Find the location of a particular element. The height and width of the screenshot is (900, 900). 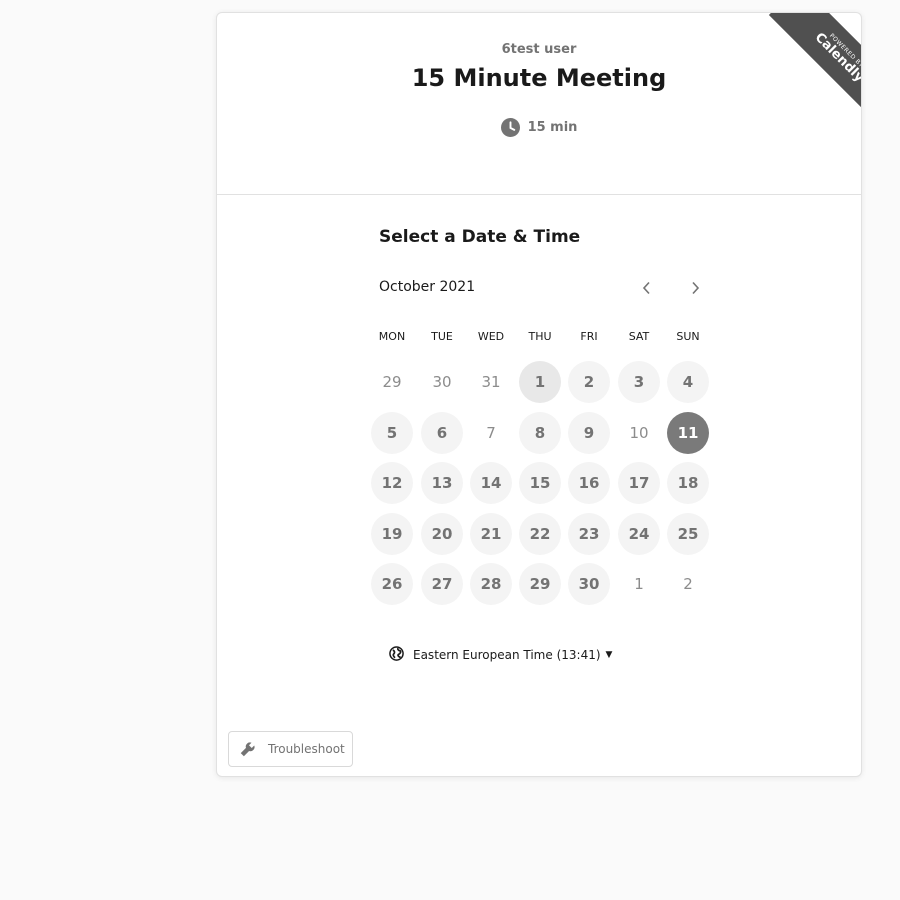

day-button: 2 is located at coordinates (589, 382).